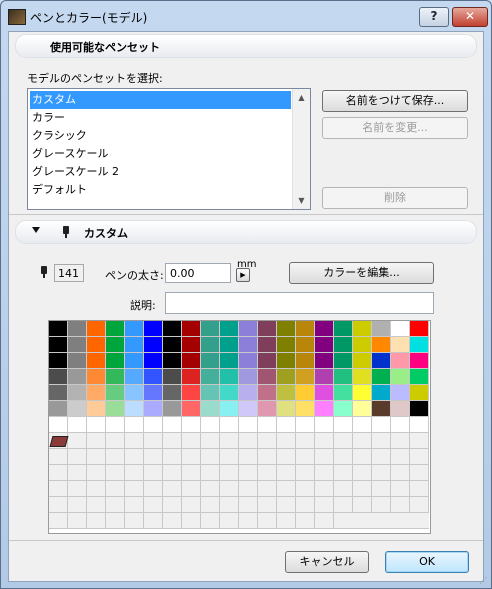  I want to click on penset-item: グレースケール, so click(160, 154).